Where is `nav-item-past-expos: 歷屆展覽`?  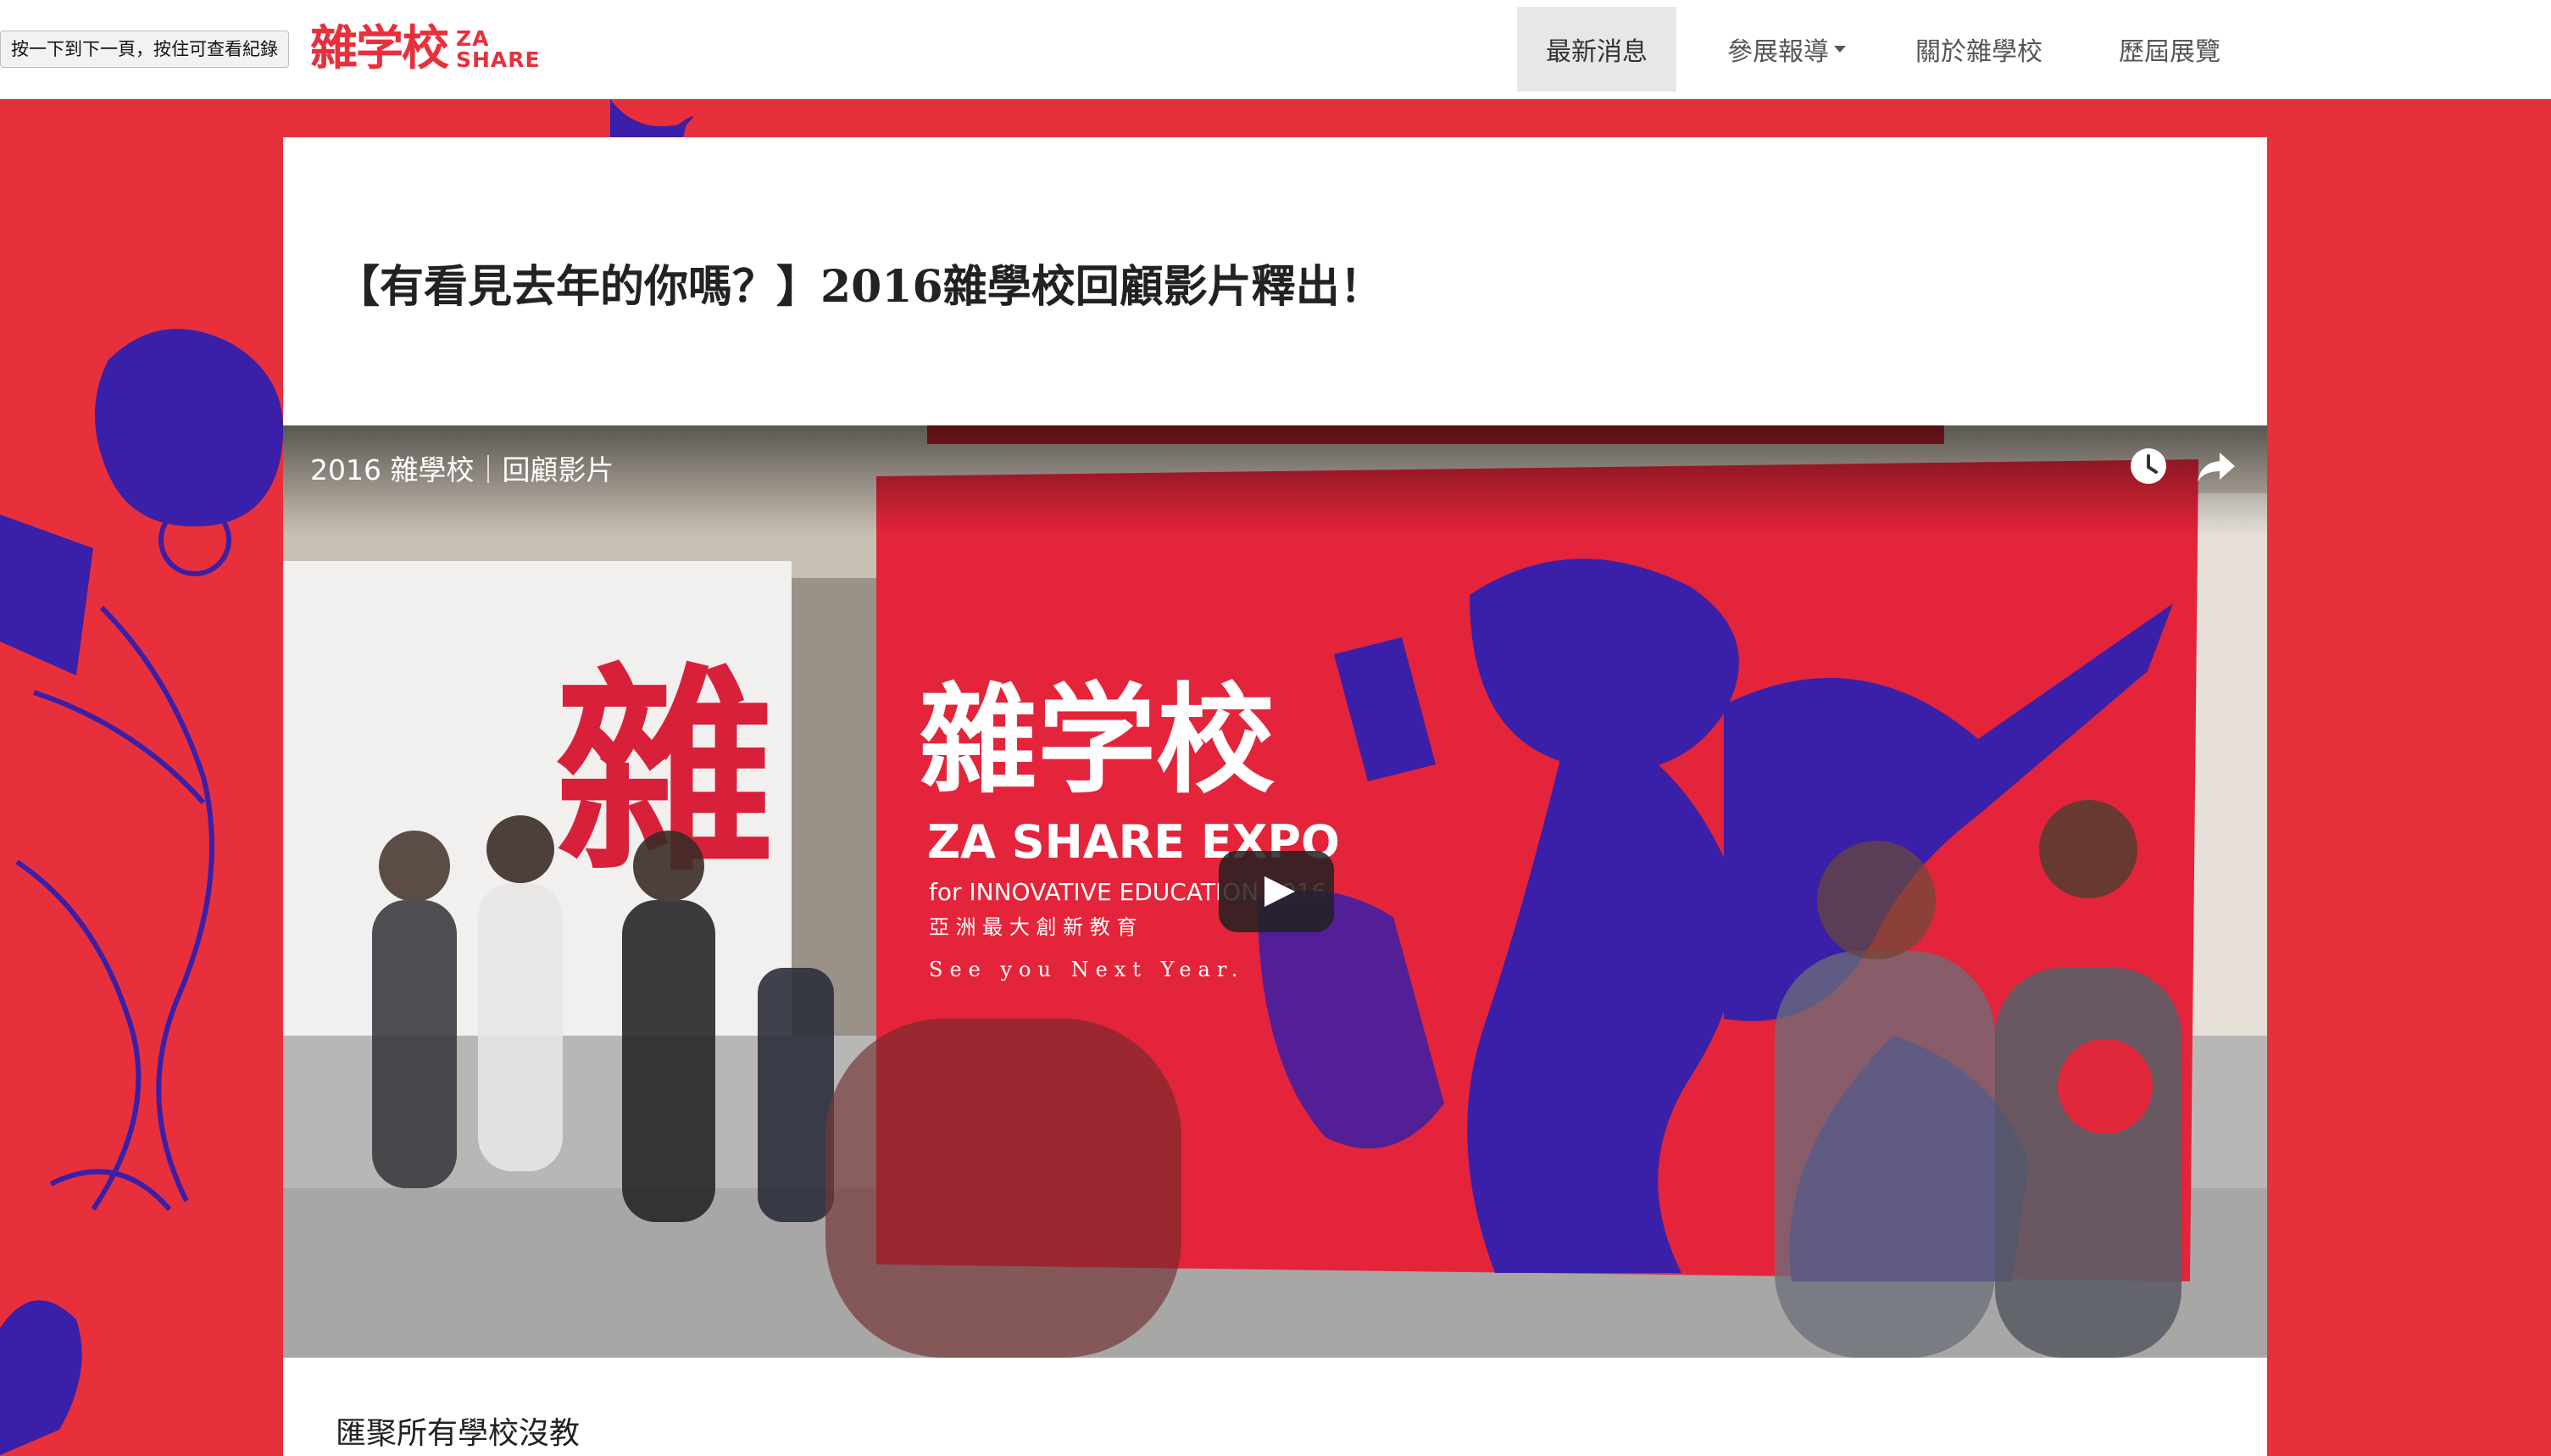
nav-item-past-expos: 歷屆展覽 is located at coordinates (2169, 49).